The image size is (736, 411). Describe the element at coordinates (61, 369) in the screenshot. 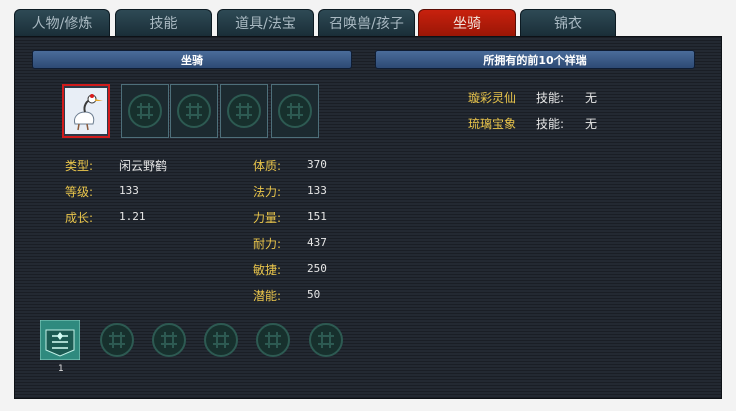

I see `equip-count: 1` at that location.